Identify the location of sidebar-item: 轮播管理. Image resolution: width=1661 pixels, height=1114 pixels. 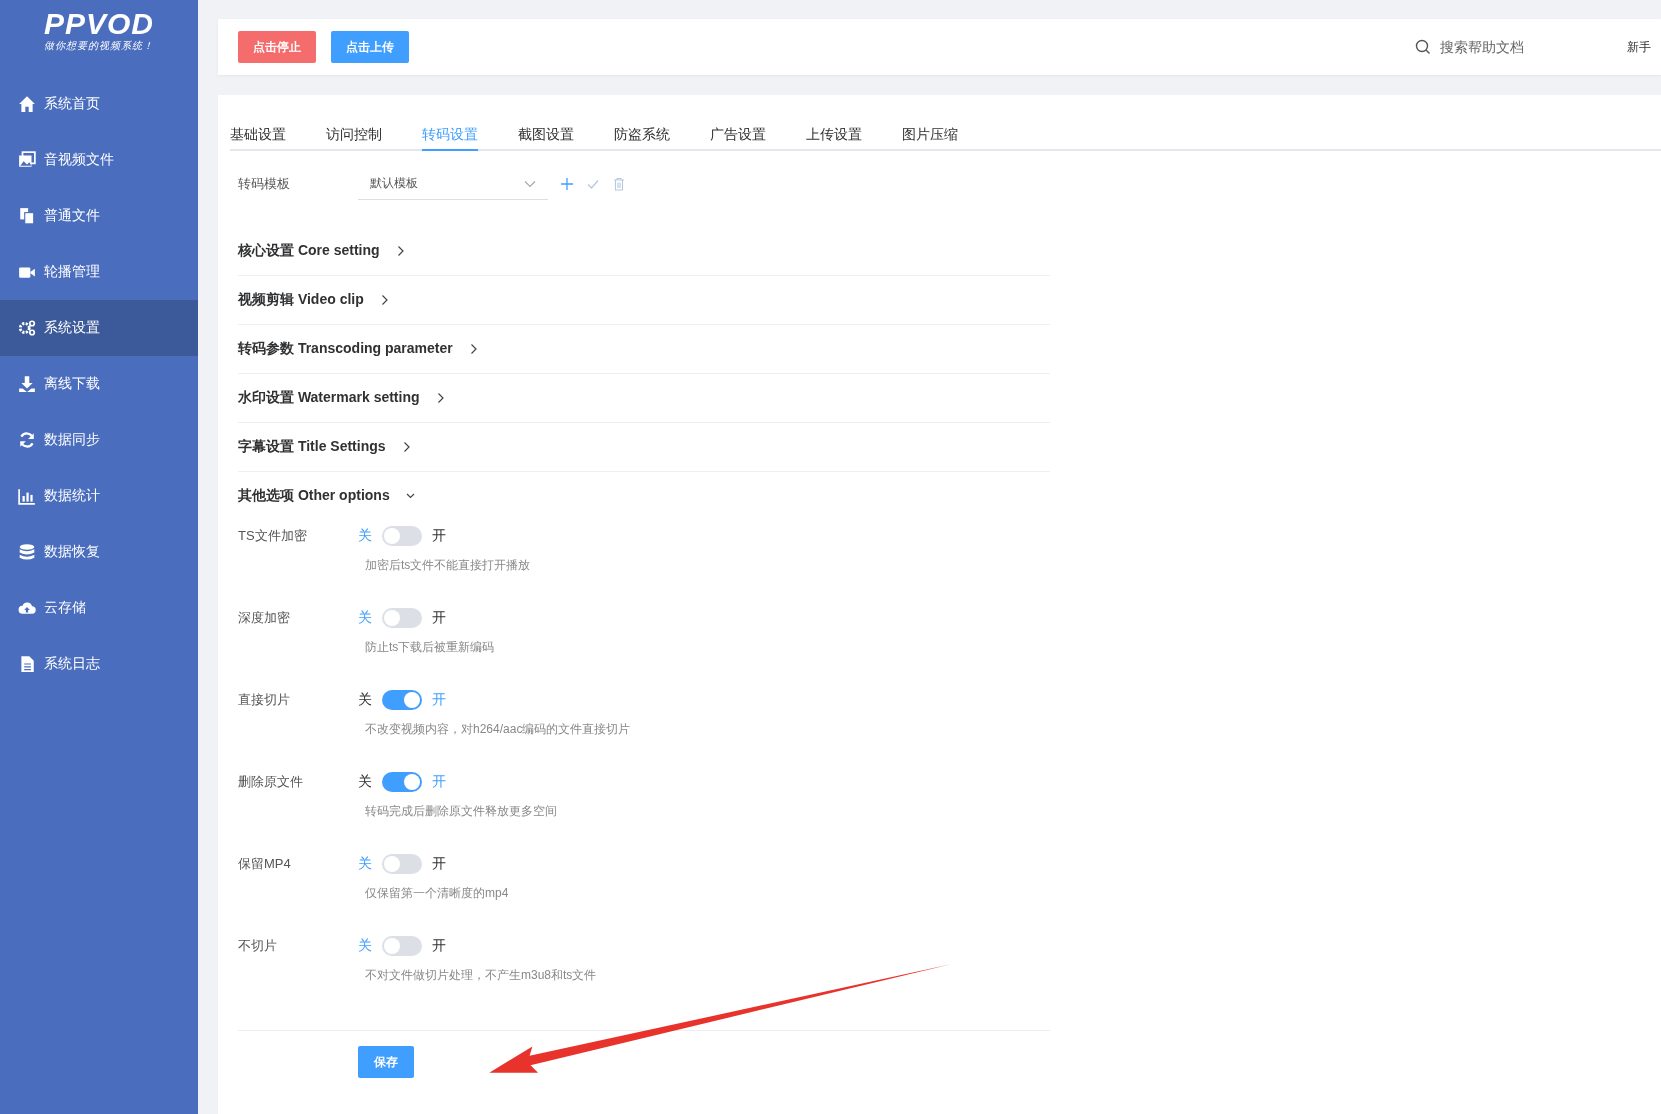
(99, 272).